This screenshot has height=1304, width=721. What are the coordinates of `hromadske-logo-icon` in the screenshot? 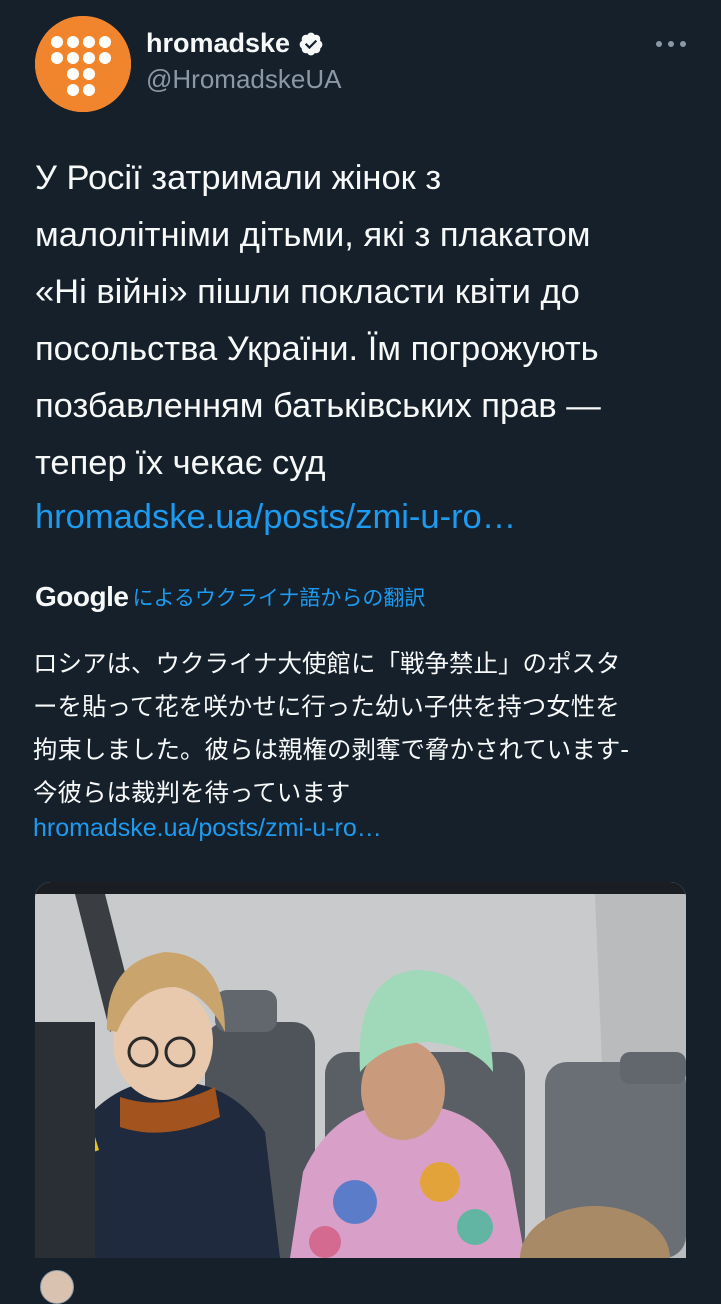 It's located at (83, 64).